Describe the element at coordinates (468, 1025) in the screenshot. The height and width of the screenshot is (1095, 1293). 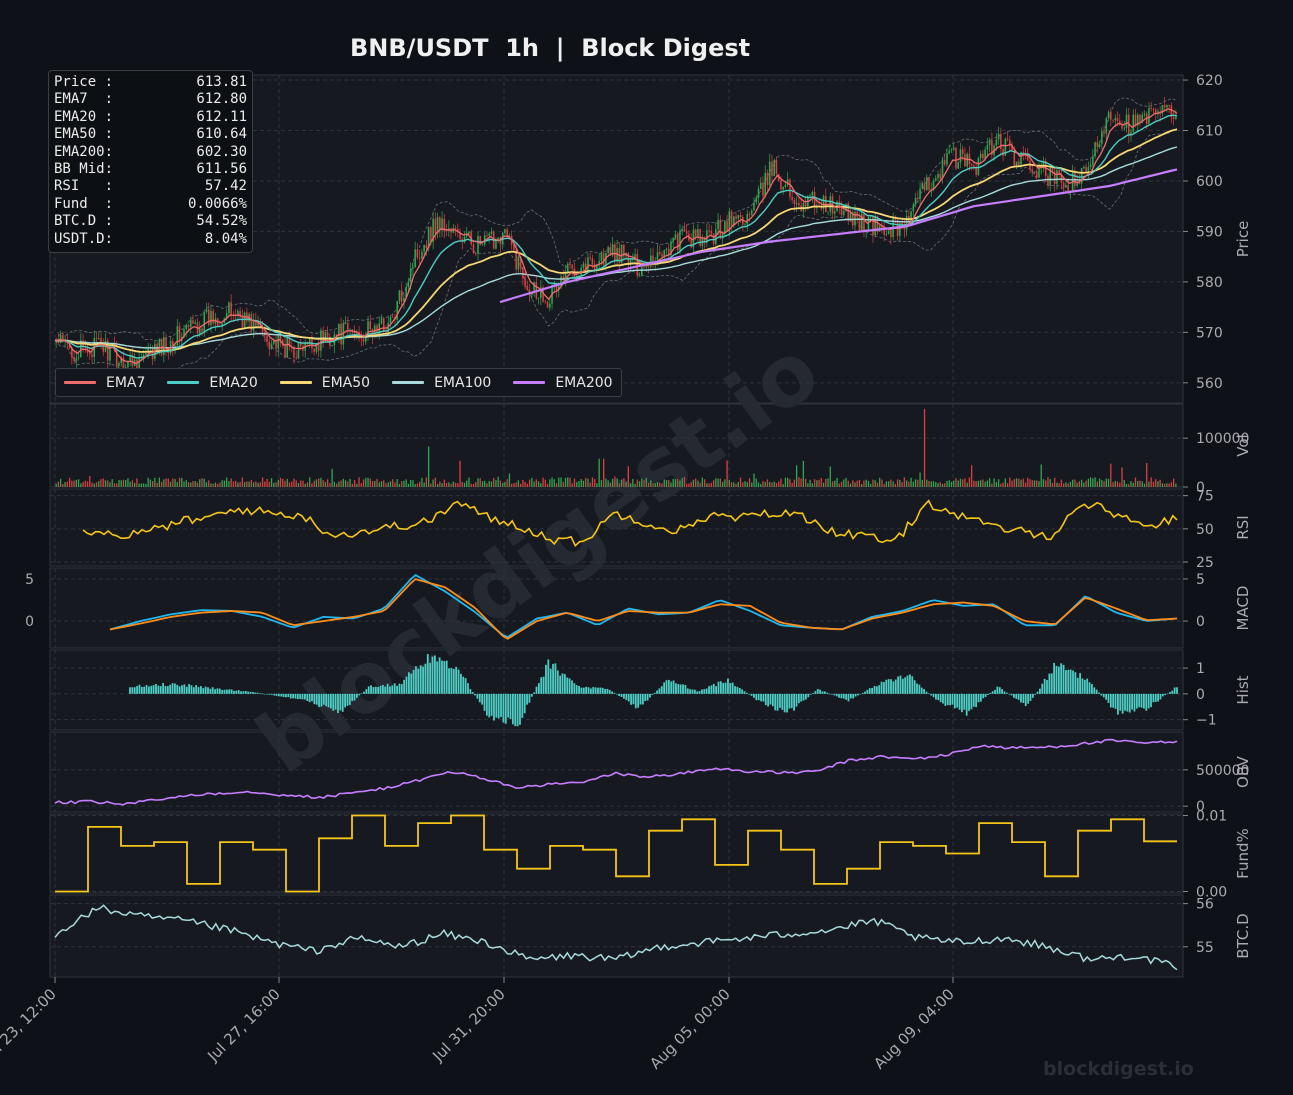
I see `x-tick-label: Jul 31, 20:00` at that location.